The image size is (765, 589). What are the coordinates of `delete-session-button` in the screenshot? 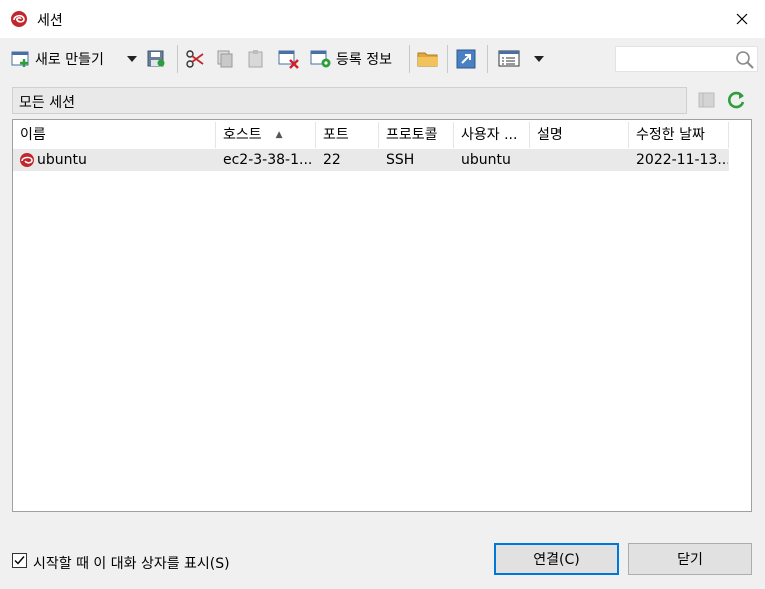 It's located at (289, 59).